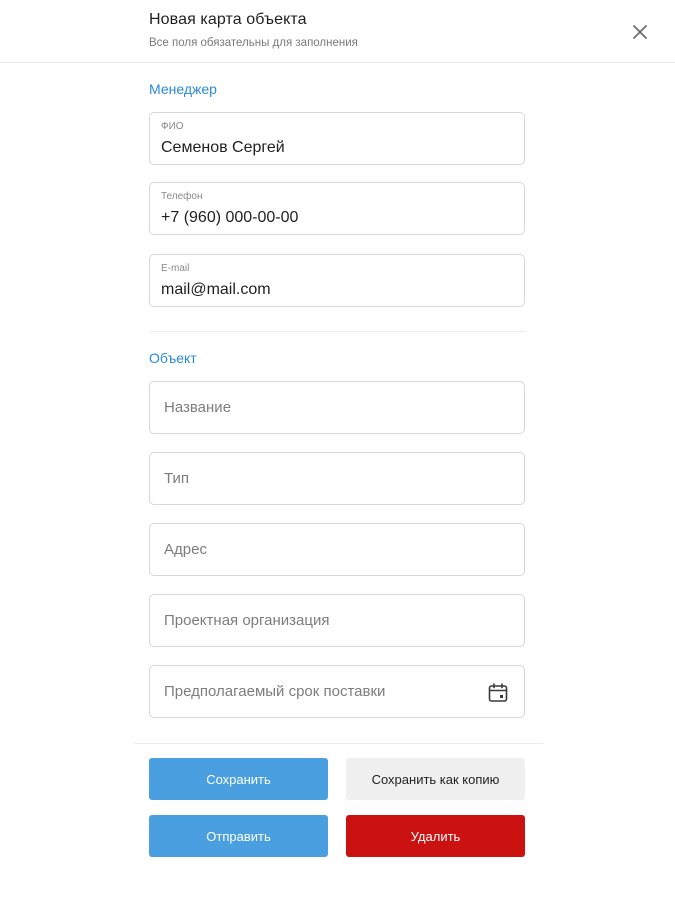  What do you see at coordinates (275, 691) in the screenshot?
I see `delivery-date-placeholder: Предполагаемый срок поставки` at bounding box center [275, 691].